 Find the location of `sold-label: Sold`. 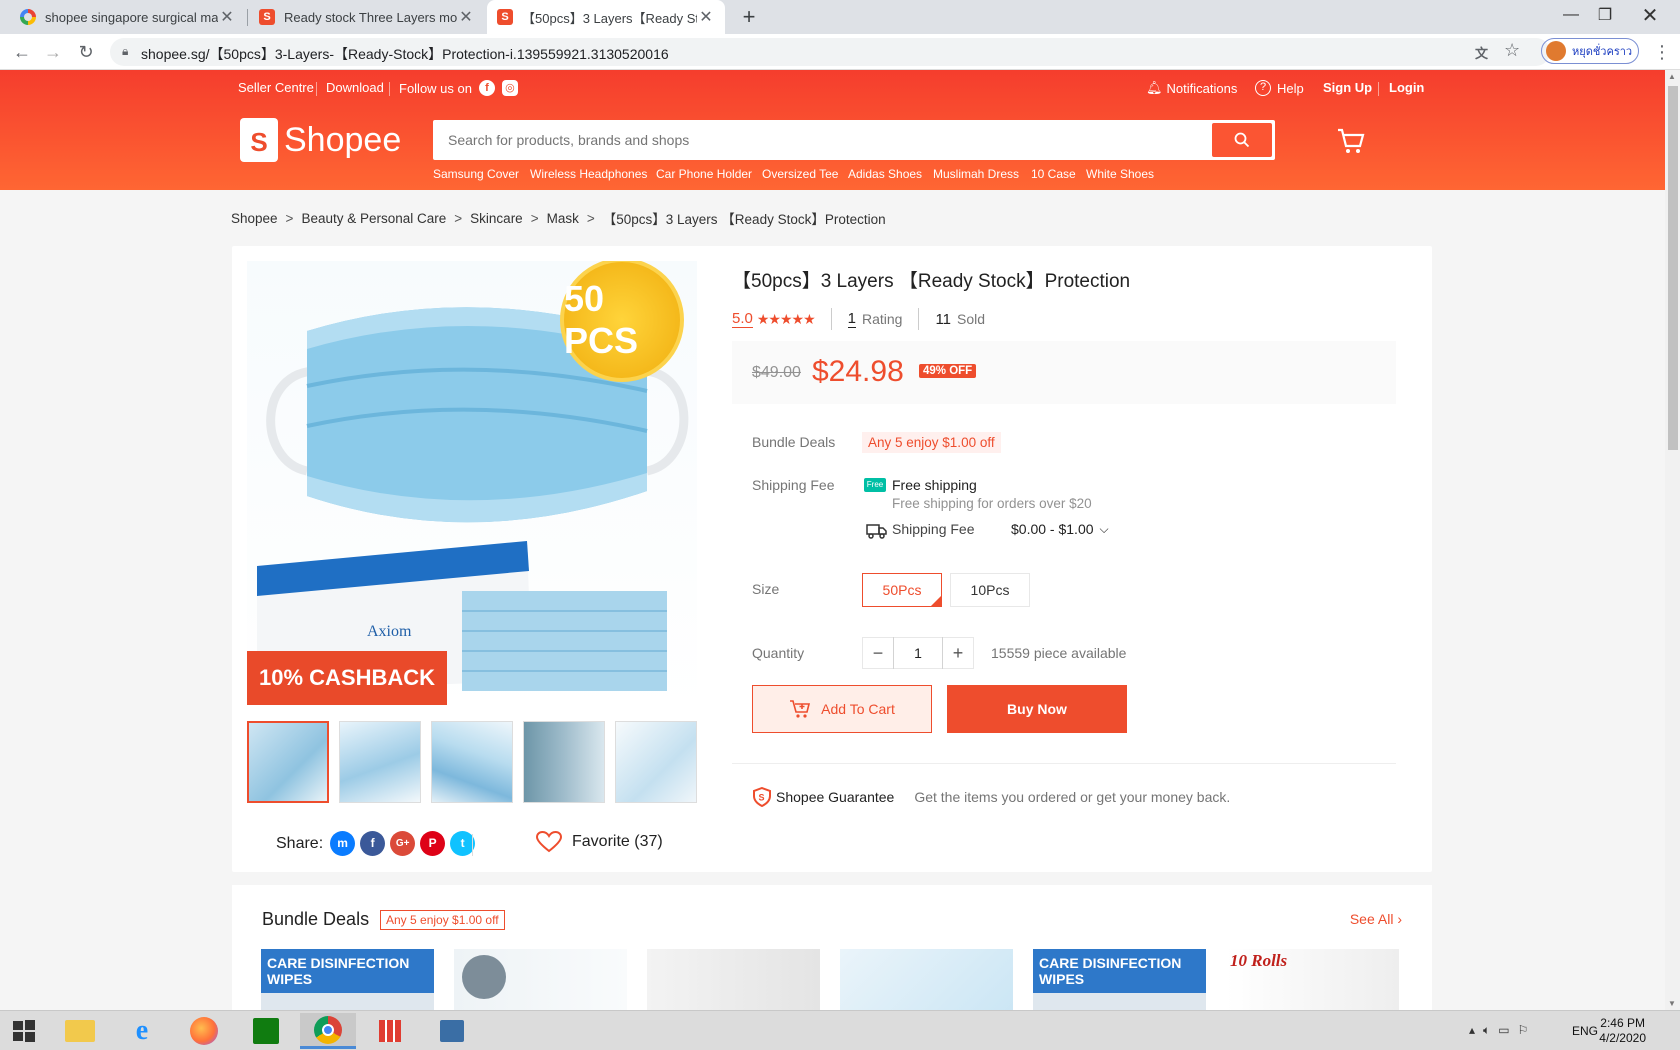

sold-label: Sold is located at coordinates (971, 319).